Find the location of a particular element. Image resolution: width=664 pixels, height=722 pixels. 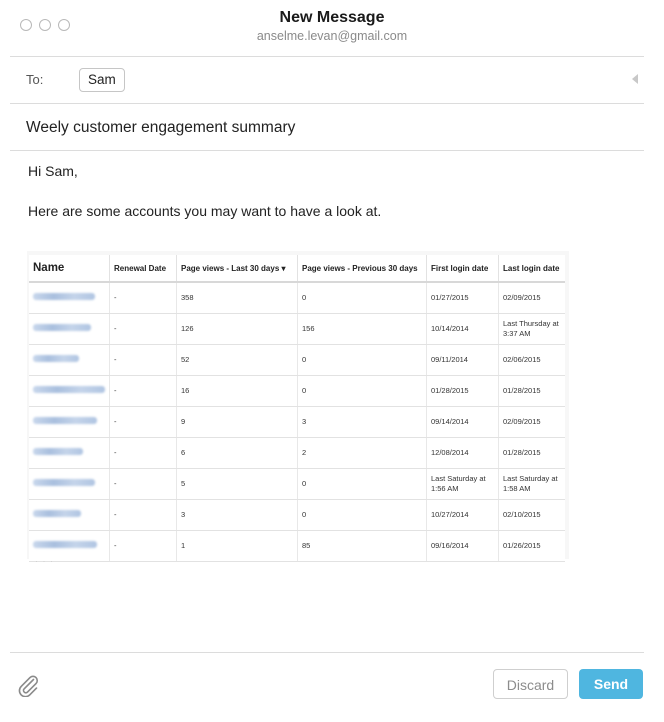

table-row: -52 0 09/11/2014 02/06/2015 is located at coordinates (297, 360).